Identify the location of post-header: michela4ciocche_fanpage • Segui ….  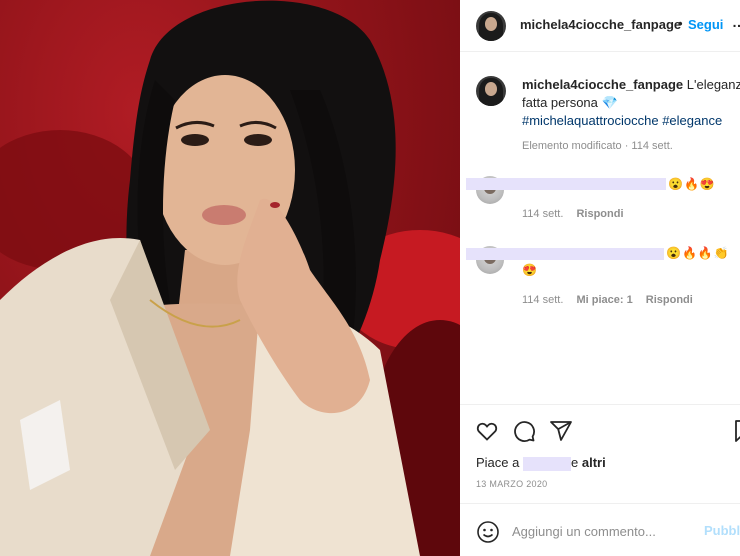
(600, 26).